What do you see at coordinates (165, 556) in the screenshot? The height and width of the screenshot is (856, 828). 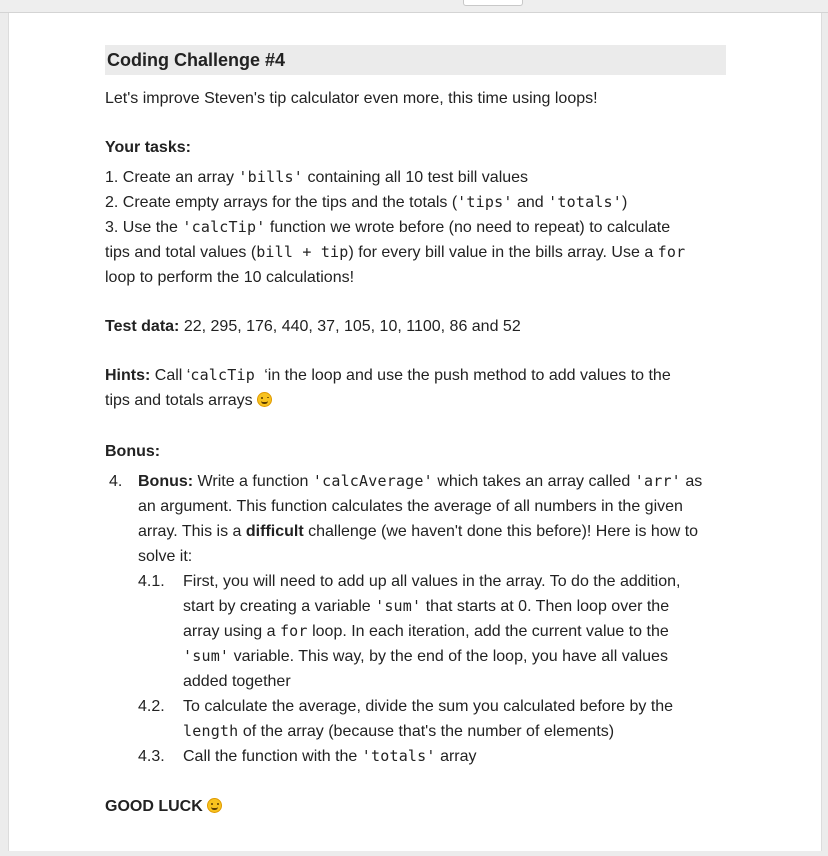 I see `bonus-text-g: solve it:` at bounding box center [165, 556].